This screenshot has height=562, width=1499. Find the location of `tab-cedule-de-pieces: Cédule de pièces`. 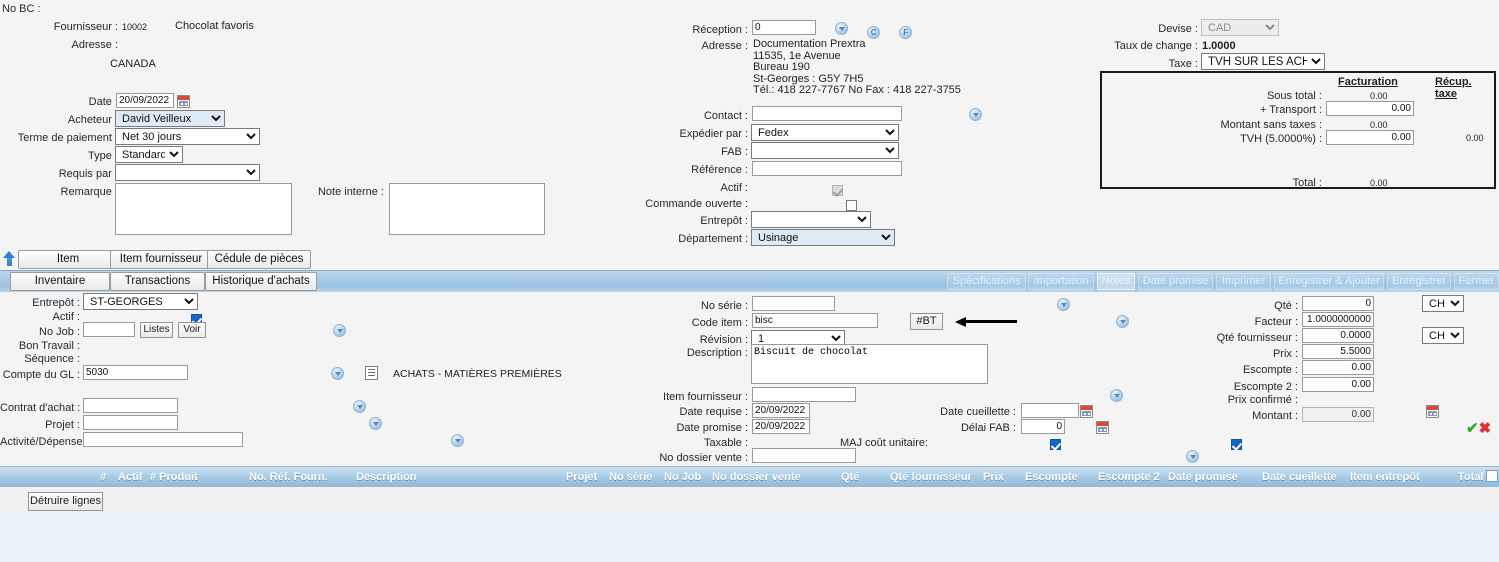

tab-cedule-de-pieces: Cédule de pièces is located at coordinates (259, 259).